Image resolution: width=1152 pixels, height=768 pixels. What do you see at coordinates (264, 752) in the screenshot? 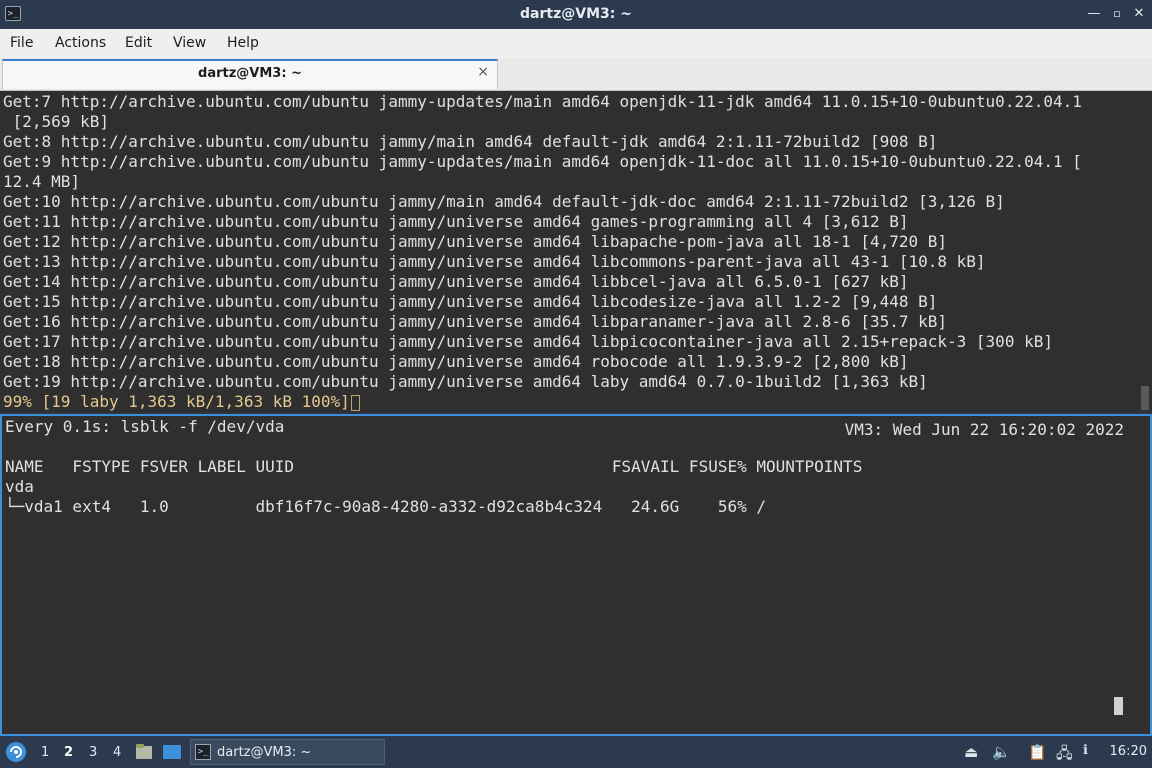
I see `task-label: dartz@VM3: ~` at bounding box center [264, 752].